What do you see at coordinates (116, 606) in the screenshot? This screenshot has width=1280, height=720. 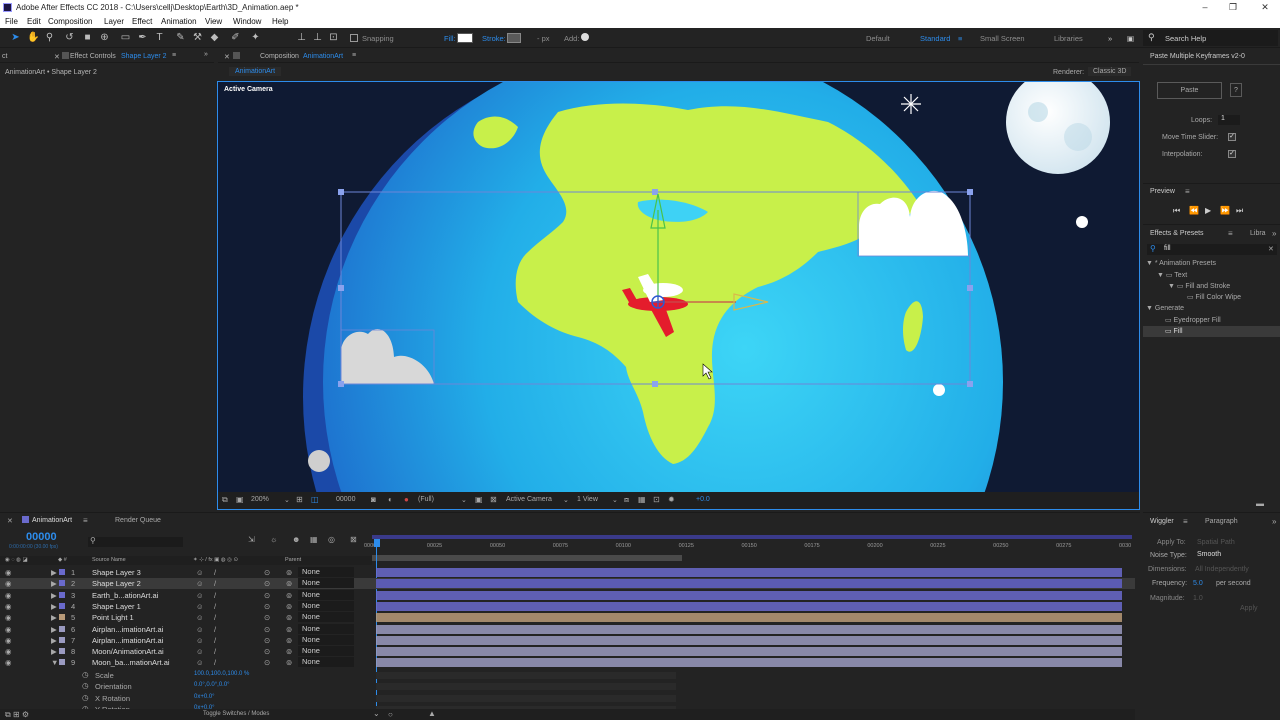 I see `layer-name: Shape Layer 1` at bounding box center [116, 606].